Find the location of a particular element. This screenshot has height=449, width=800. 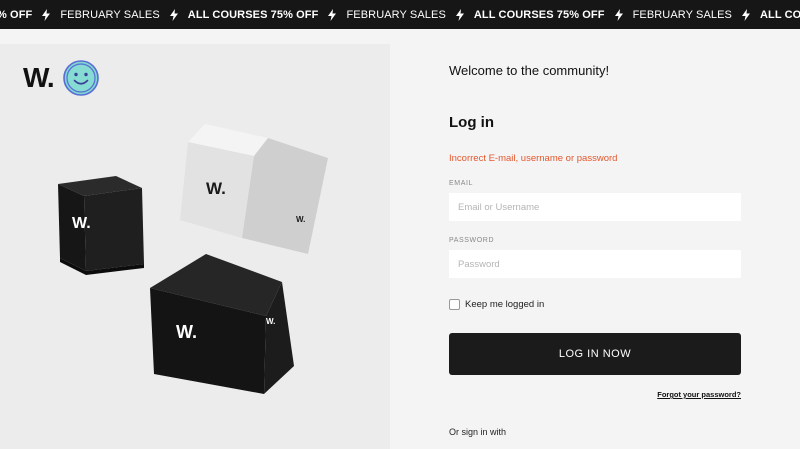

light-box: W. W. is located at coordinates (254, 189).